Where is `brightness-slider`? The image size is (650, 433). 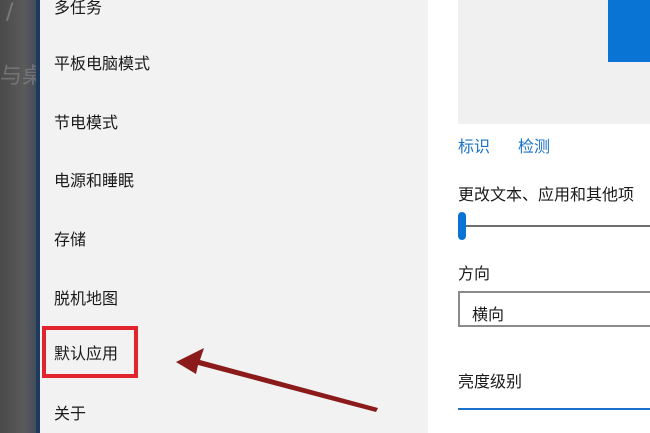 brightness-slider is located at coordinates (554, 409).